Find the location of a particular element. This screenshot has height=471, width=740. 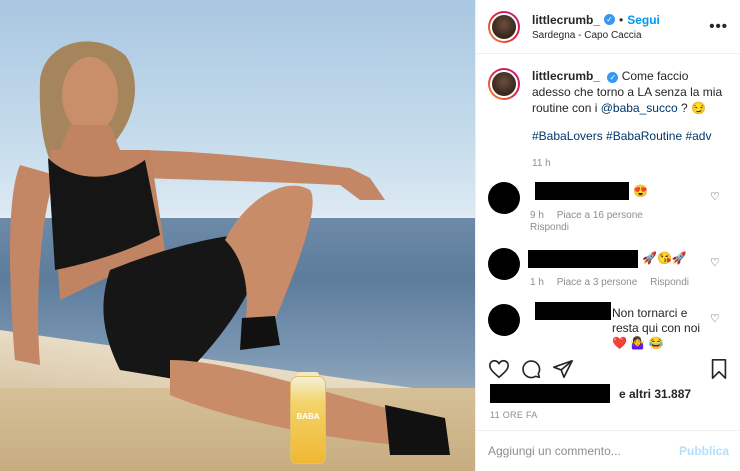

comment-meta: 1 h Piace a 3 persone Rispondi is located at coordinates (614, 282).